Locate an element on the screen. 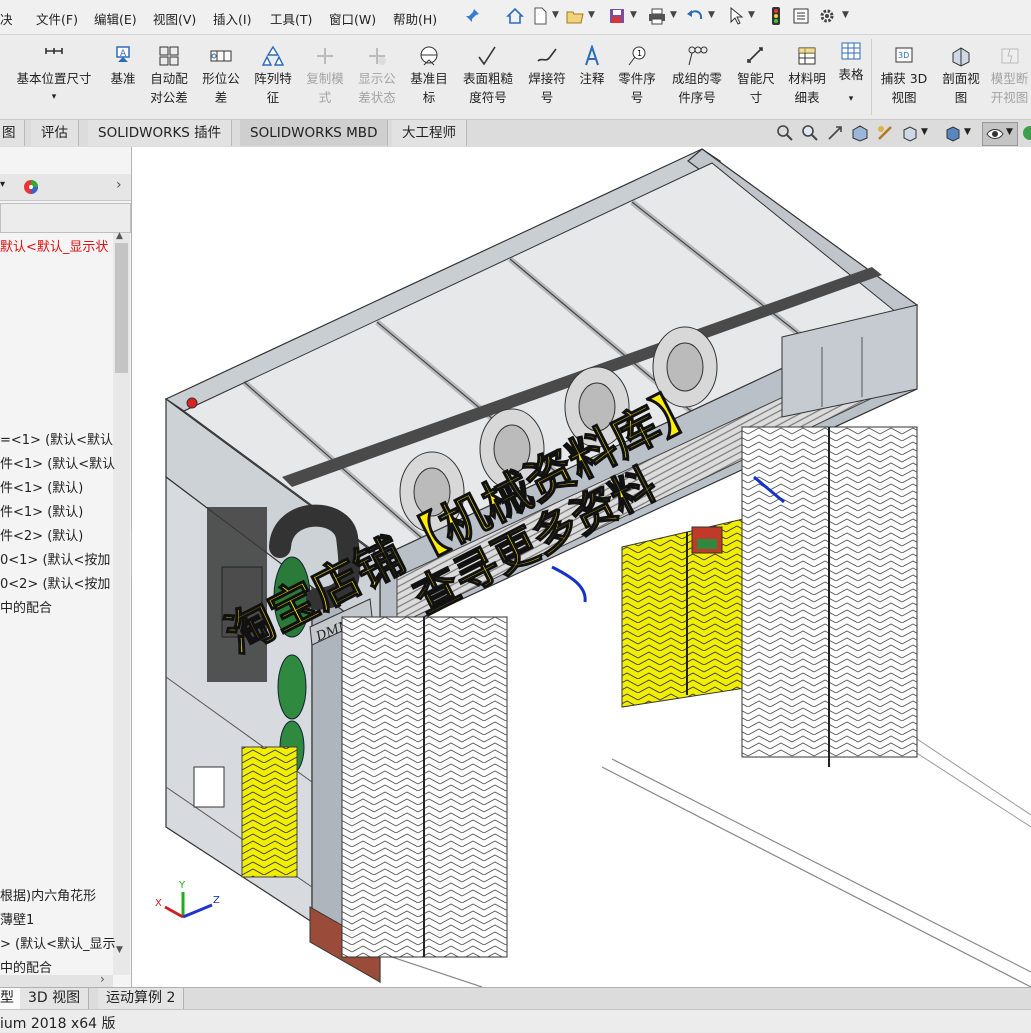  tree-item: > (默认<默认_显示 is located at coordinates (58, 942).